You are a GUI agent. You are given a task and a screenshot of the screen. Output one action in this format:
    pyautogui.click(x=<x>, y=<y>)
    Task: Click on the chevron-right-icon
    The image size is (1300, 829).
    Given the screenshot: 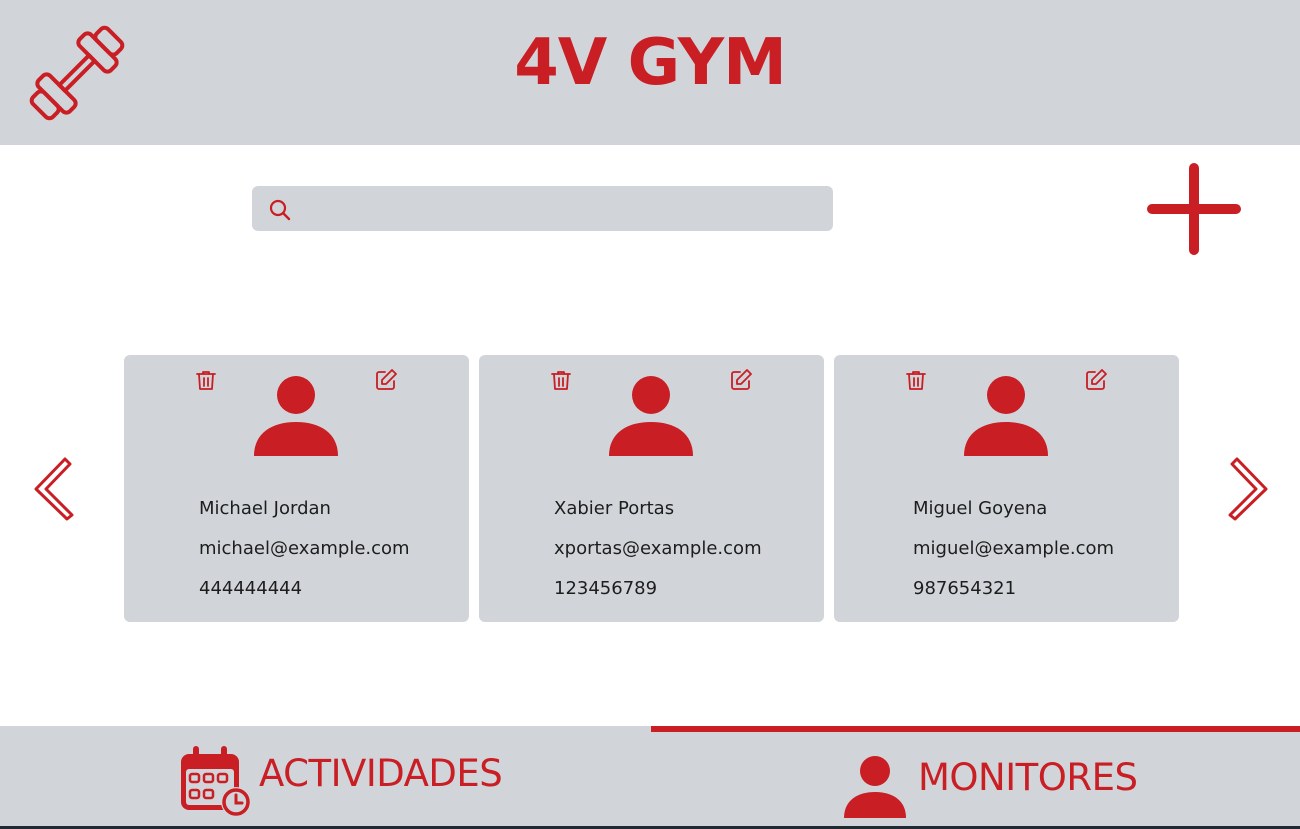 What is the action you would take?
    pyautogui.click(x=1248, y=489)
    